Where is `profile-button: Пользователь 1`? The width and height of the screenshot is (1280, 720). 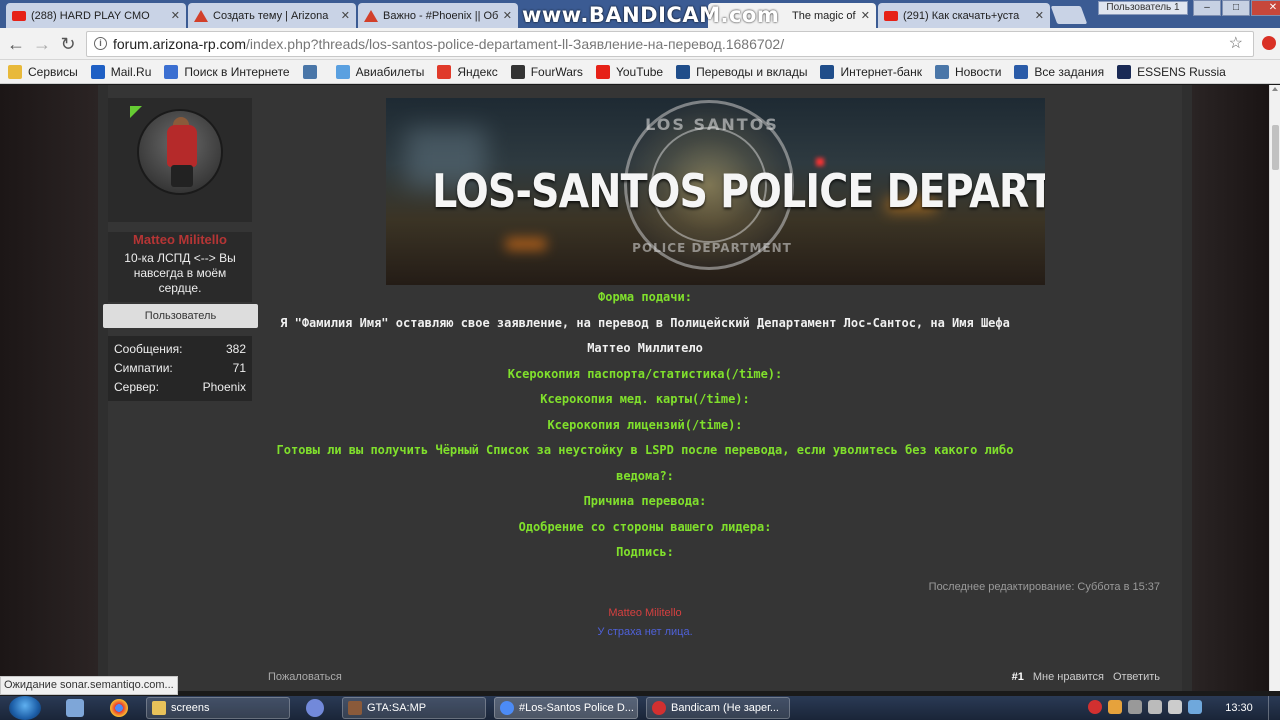 profile-button: Пользователь 1 is located at coordinates (1143, 8).